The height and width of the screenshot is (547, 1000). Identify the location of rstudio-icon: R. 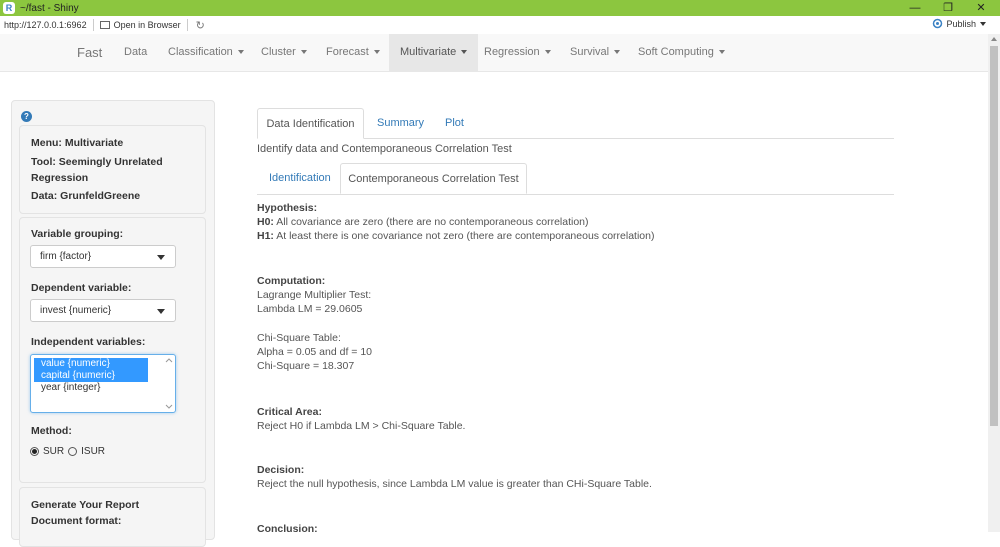
(9, 8).